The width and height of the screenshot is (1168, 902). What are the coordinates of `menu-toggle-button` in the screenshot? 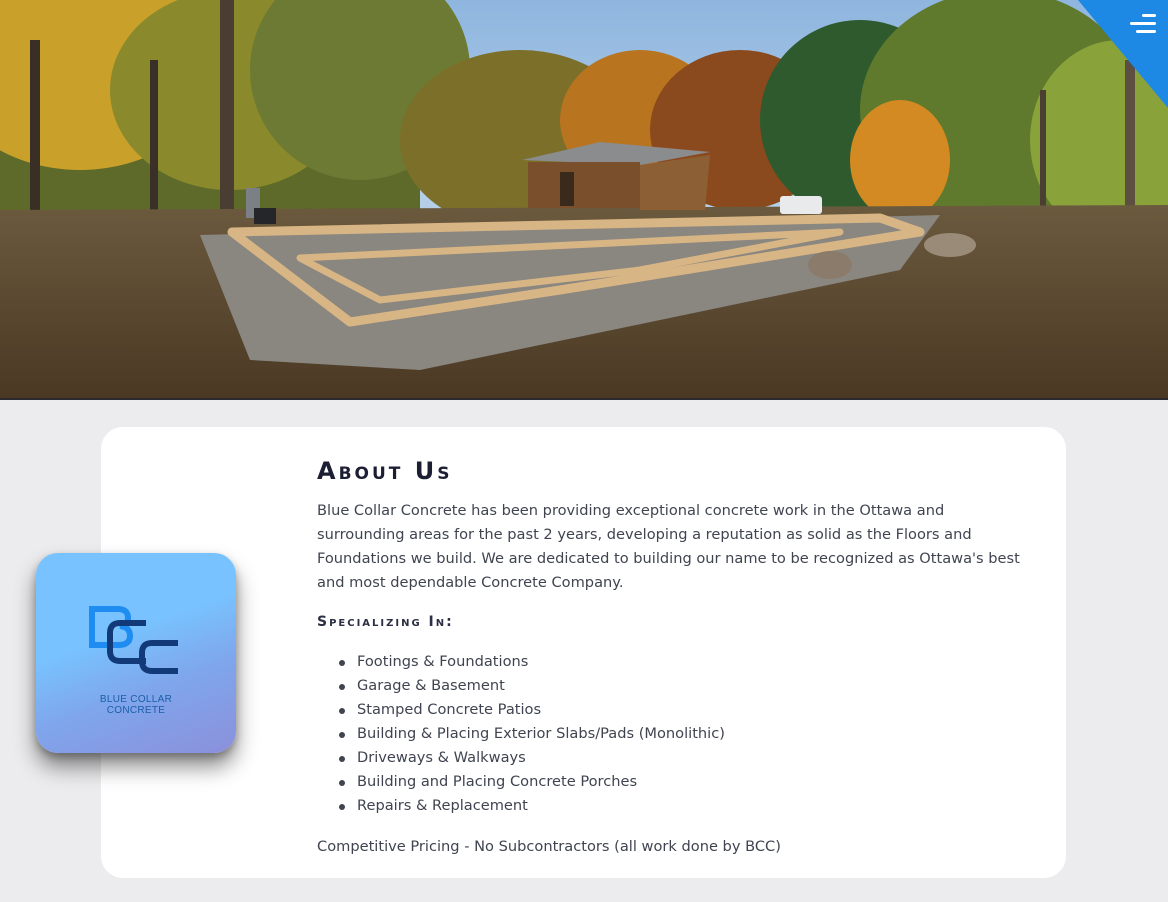 It's located at (1120, 54).